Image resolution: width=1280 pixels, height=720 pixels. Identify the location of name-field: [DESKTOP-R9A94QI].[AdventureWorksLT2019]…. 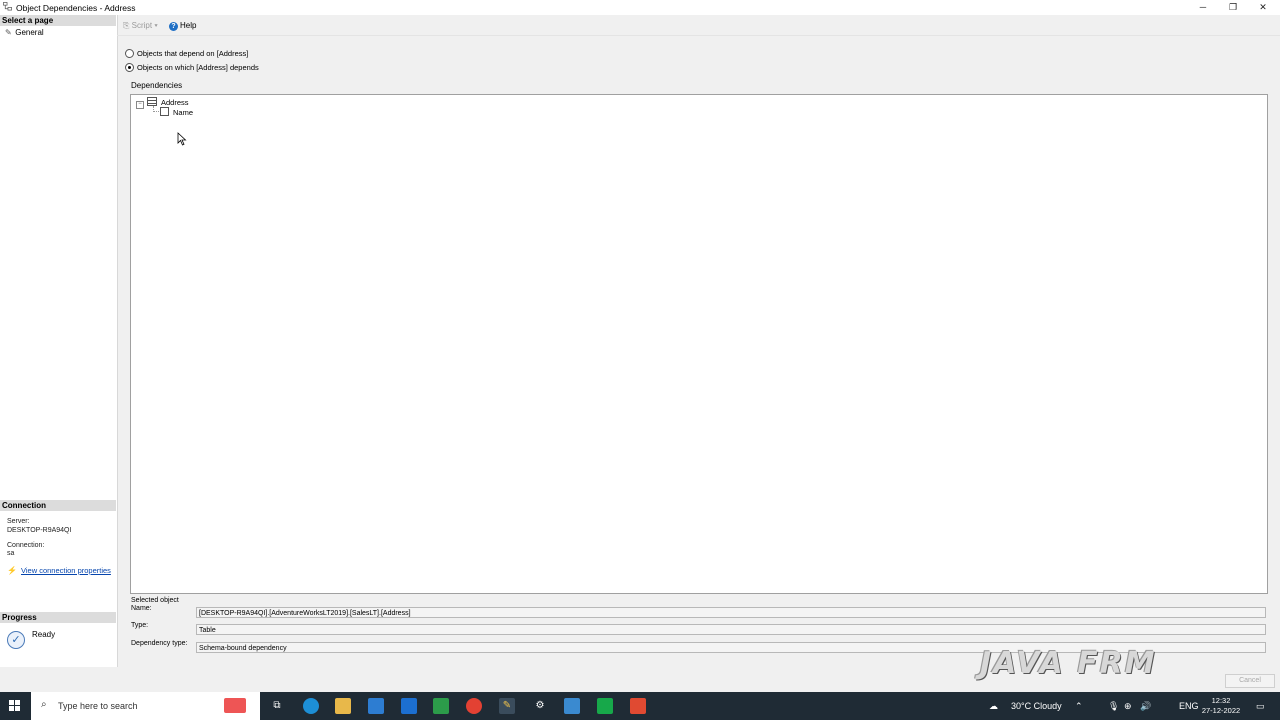
(731, 612).